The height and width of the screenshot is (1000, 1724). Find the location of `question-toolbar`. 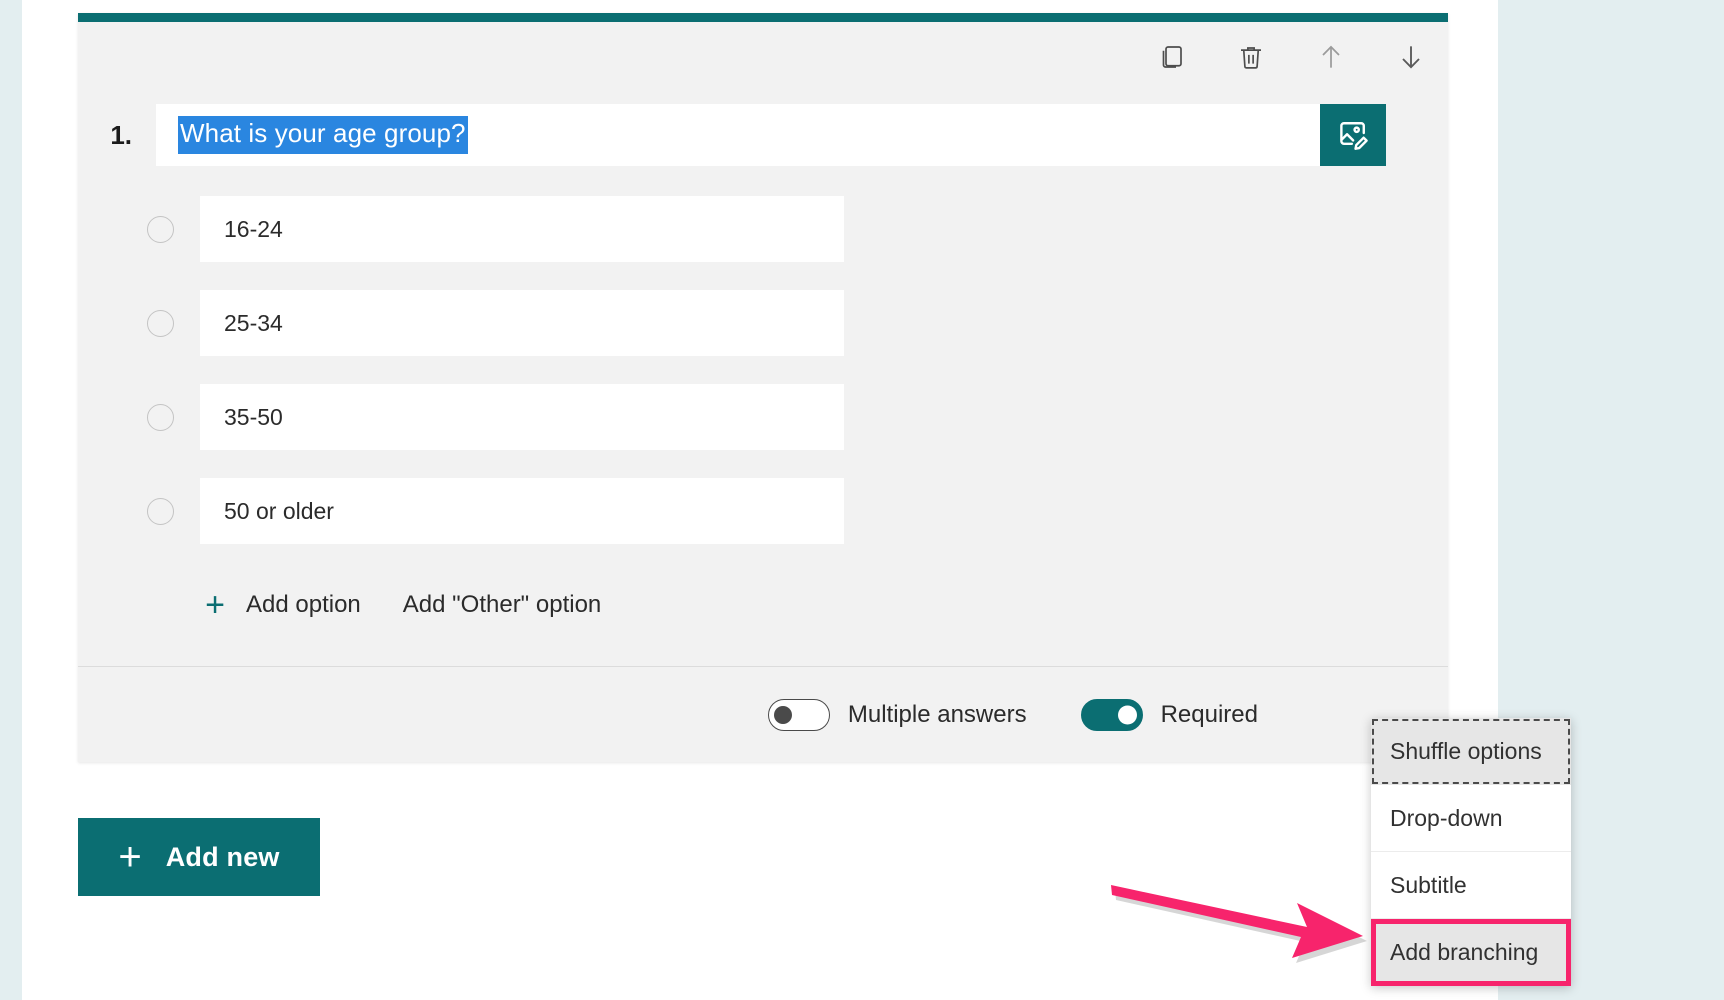

question-toolbar is located at coordinates (1291, 57).